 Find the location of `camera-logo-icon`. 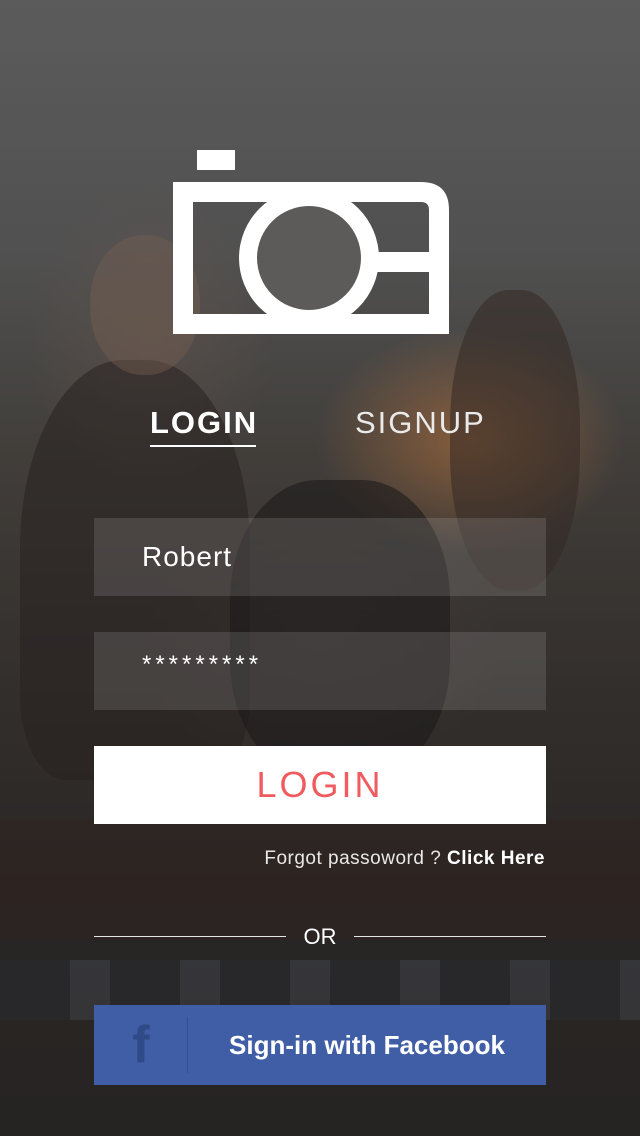

camera-logo-icon is located at coordinates (311, 242).